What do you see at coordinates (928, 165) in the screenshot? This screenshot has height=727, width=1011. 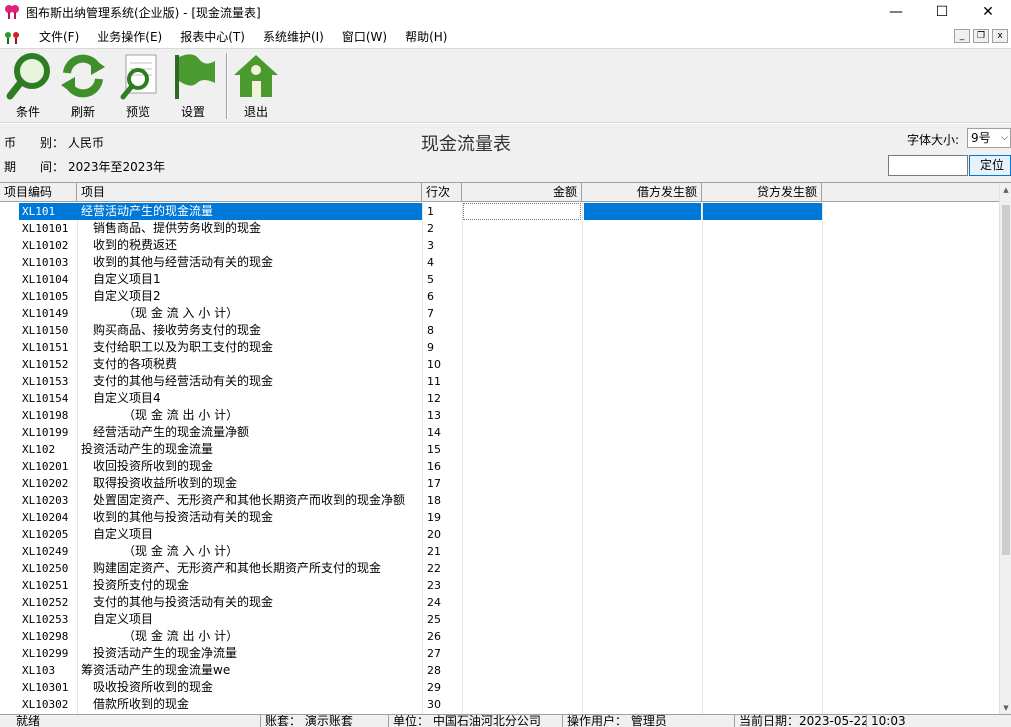 I see `locate-input` at bounding box center [928, 165].